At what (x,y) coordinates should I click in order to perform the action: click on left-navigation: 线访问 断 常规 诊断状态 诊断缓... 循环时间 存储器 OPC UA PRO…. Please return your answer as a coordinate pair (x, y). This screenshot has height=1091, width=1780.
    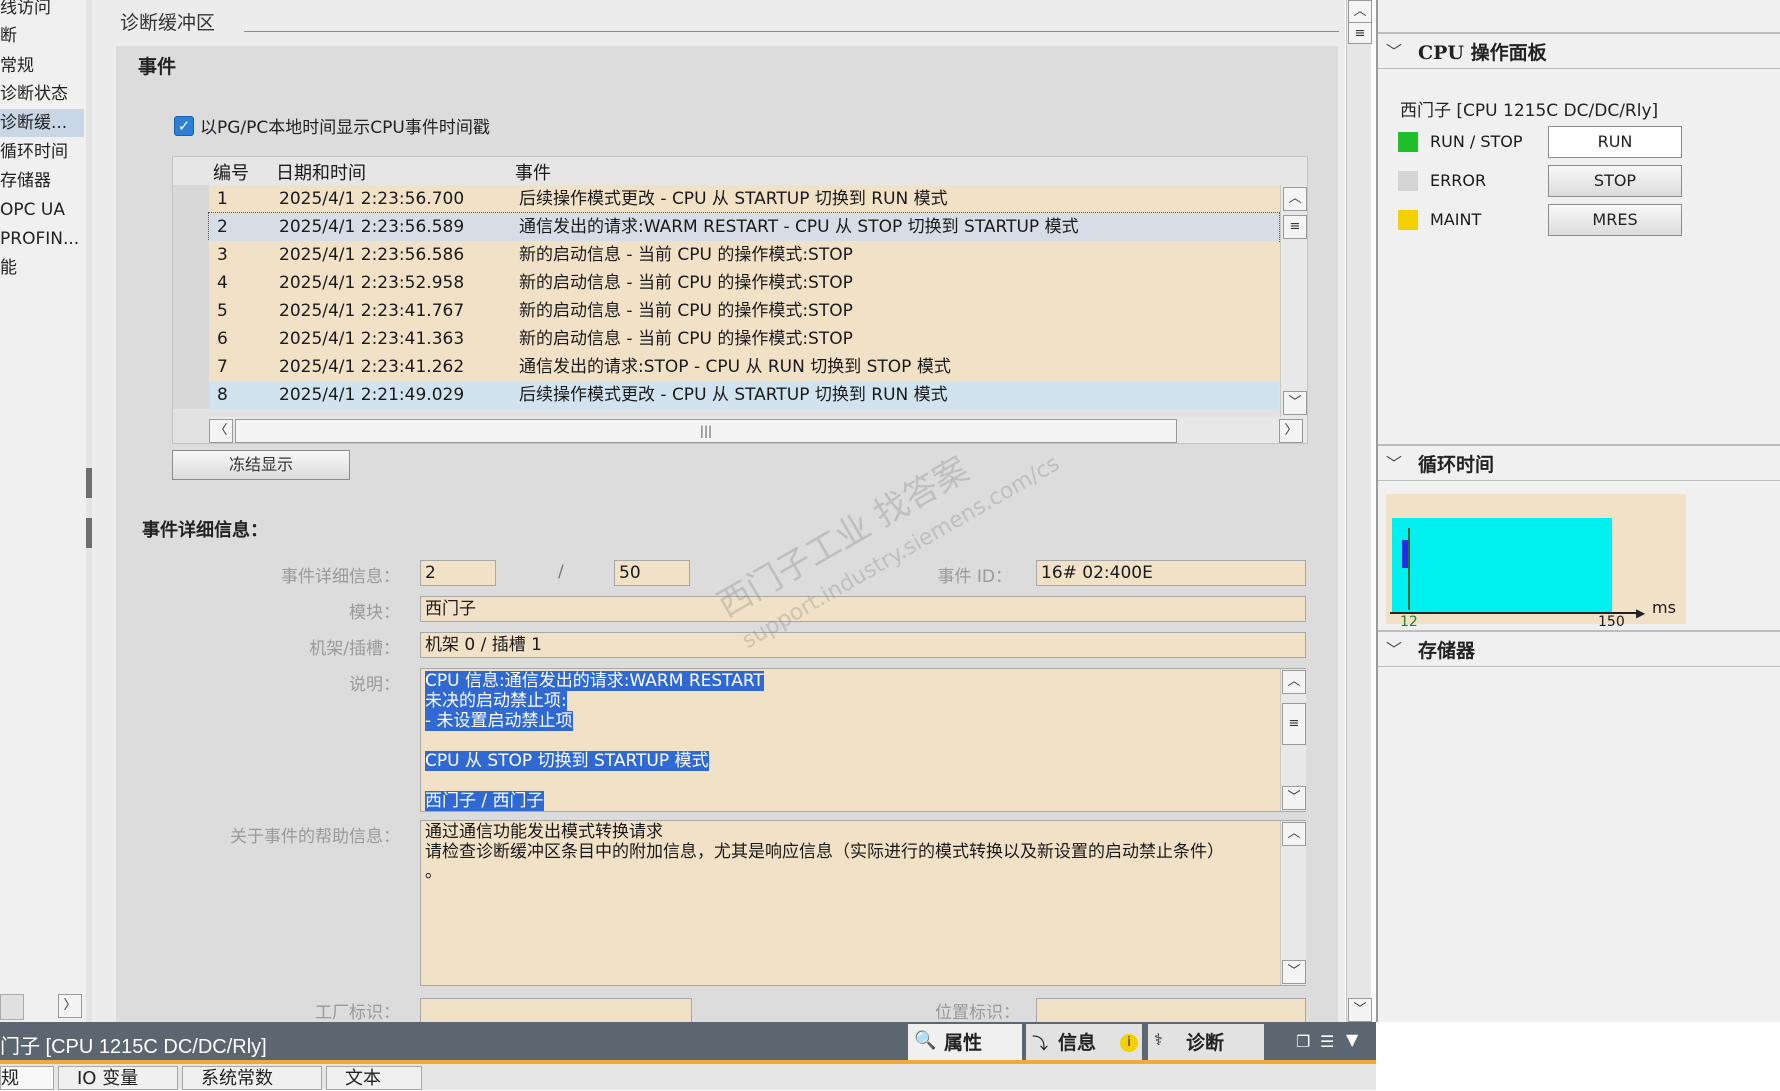
    Looking at the image, I should click on (43, 511).